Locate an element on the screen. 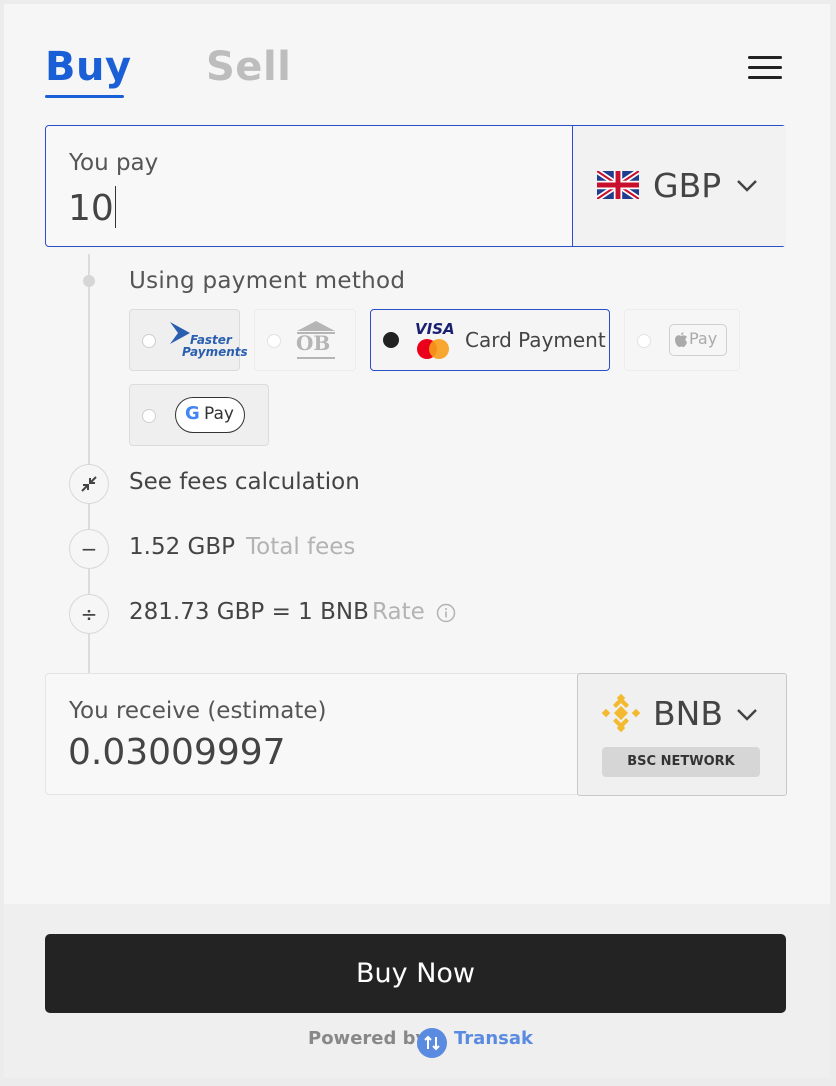  payment-option-card: VISA Card Payment is located at coordinates (490, 340).